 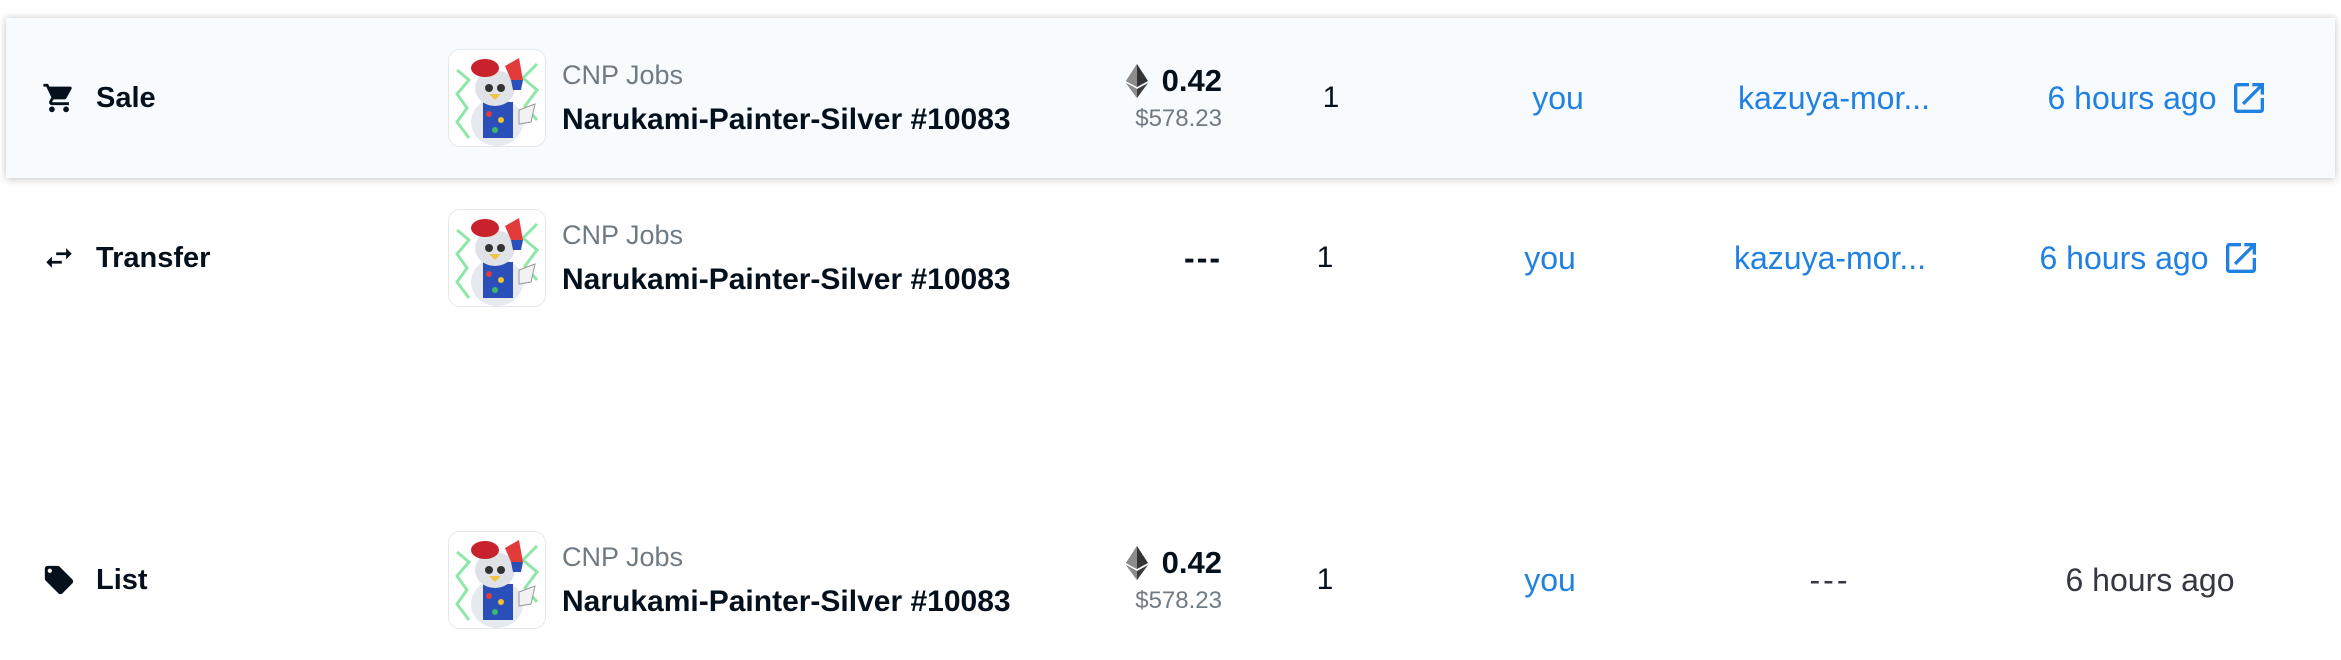 What do you see at coordinates (59, 258) in the screenshot?
I see `transfer-arrows-icon` at bounding box center [59, 258].